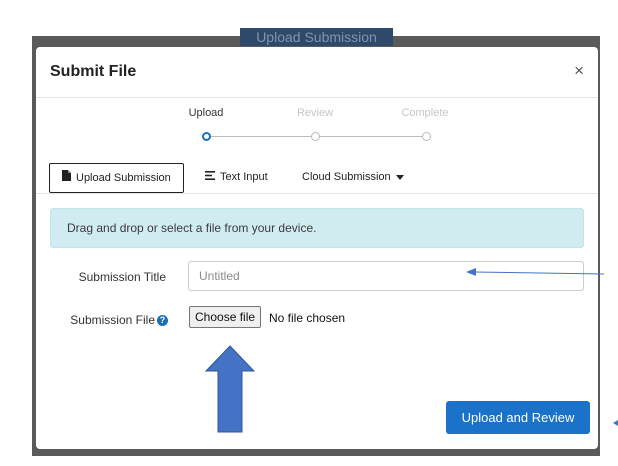  Describe the element at coordinates (230, 389) in the screenshot. I see `annotation-arrow-up-icon` at that location.